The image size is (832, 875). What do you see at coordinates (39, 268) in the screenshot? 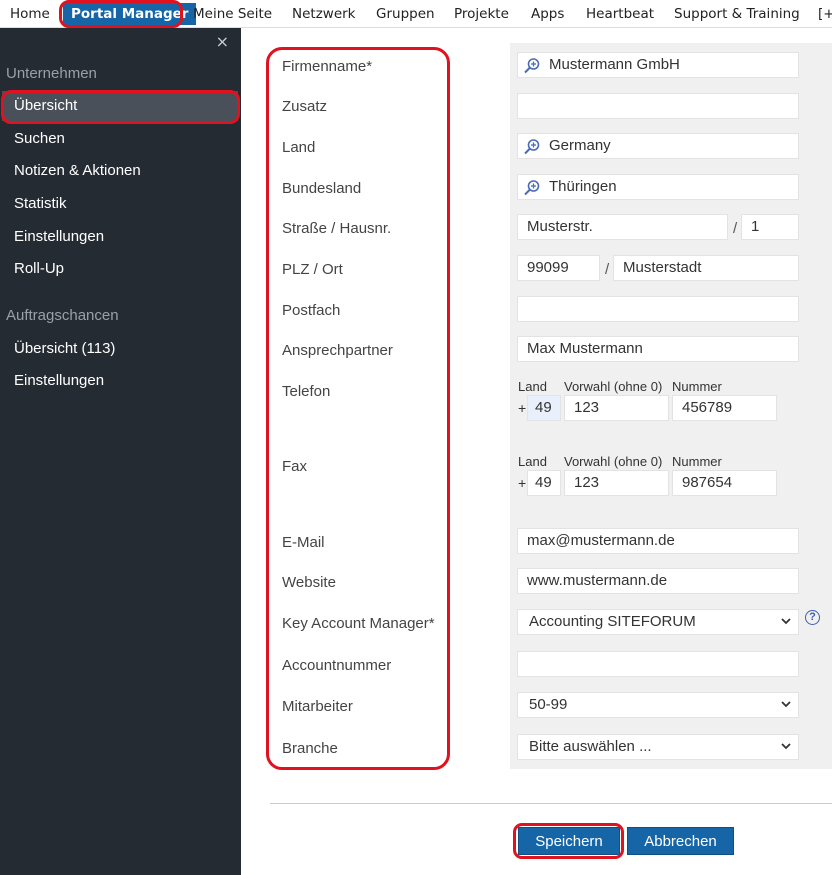
I see `sidebar-item-rollup: Roll-Up` at bounding box center [39, 268].